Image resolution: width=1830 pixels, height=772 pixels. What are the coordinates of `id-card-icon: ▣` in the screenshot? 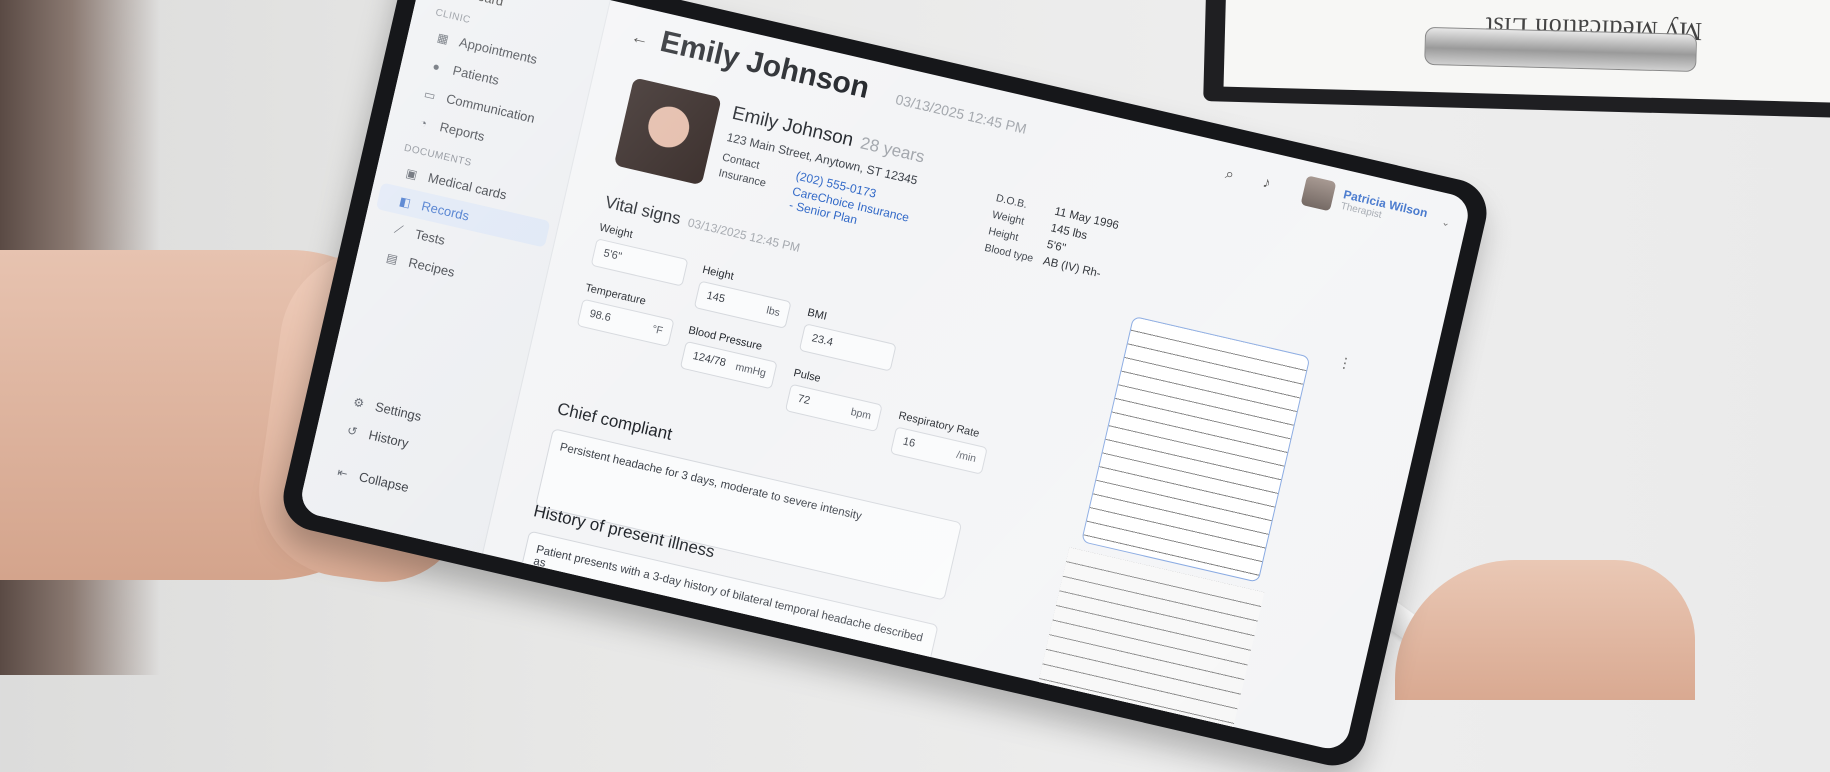 It's located at (411, 173).